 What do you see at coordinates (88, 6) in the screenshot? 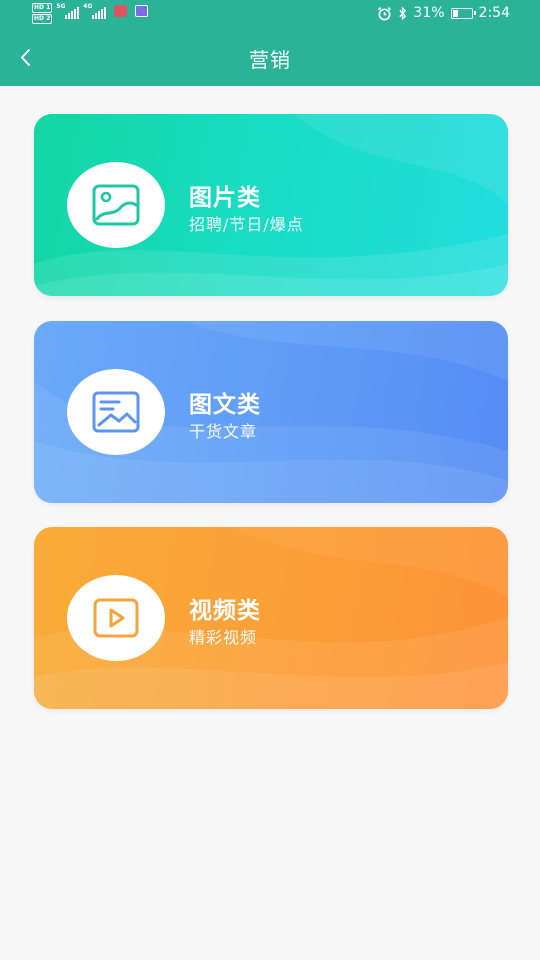
I see `network-type-2: 4G` at bounding box center [88, 6].